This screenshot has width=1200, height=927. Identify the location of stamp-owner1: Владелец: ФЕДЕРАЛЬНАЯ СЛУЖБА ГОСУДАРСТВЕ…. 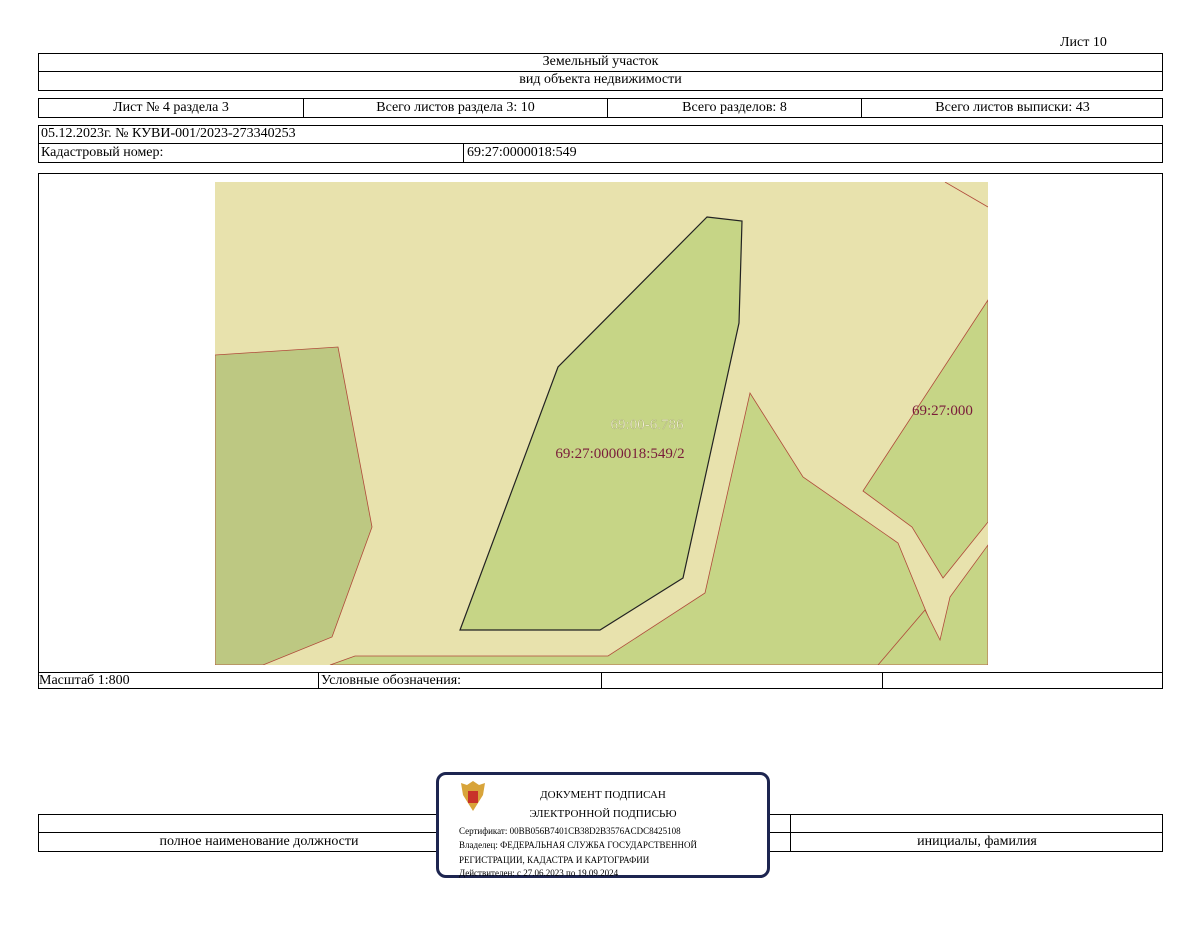
(578, 845).